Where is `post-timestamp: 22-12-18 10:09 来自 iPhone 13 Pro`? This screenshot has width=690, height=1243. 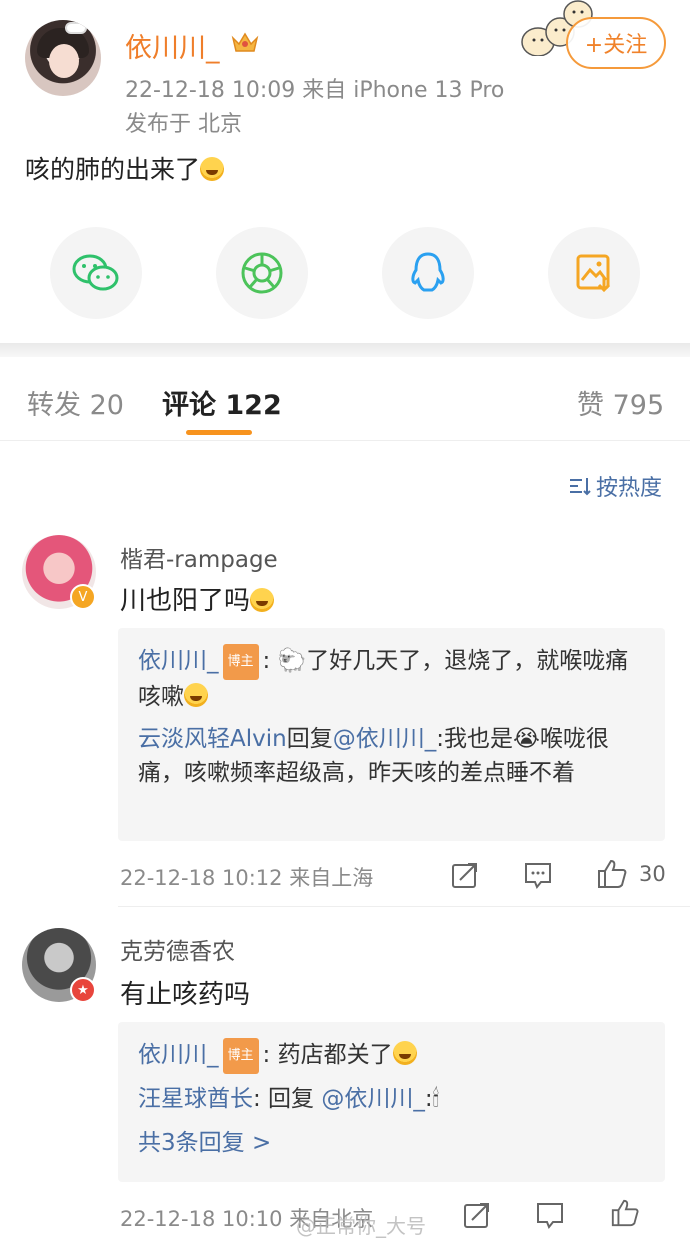
post-timestamp: 22-12-18 10:09 来自 iPhone 13 Pro is located at coordinates (315, 90).